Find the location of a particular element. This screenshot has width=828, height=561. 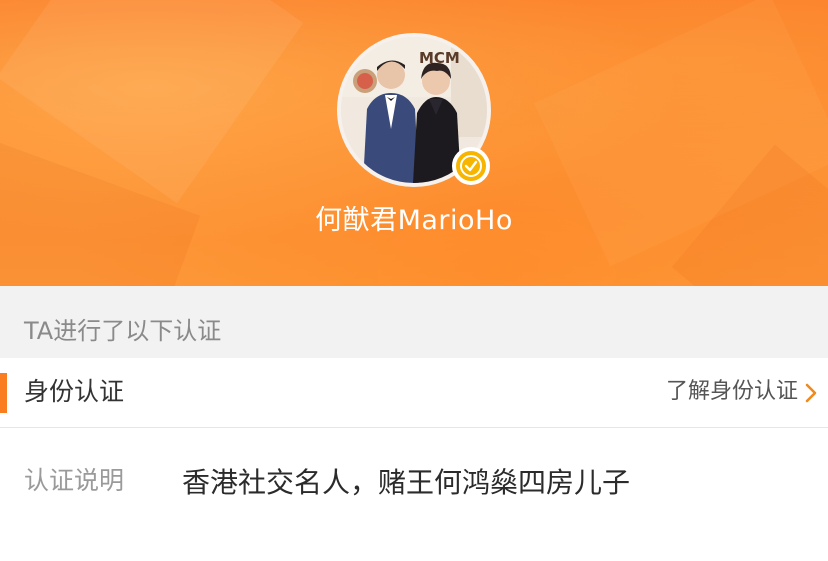

description-text: 香港社交名人，赌王何鸿燊四房儿子 is located at coordinates (406, 482).